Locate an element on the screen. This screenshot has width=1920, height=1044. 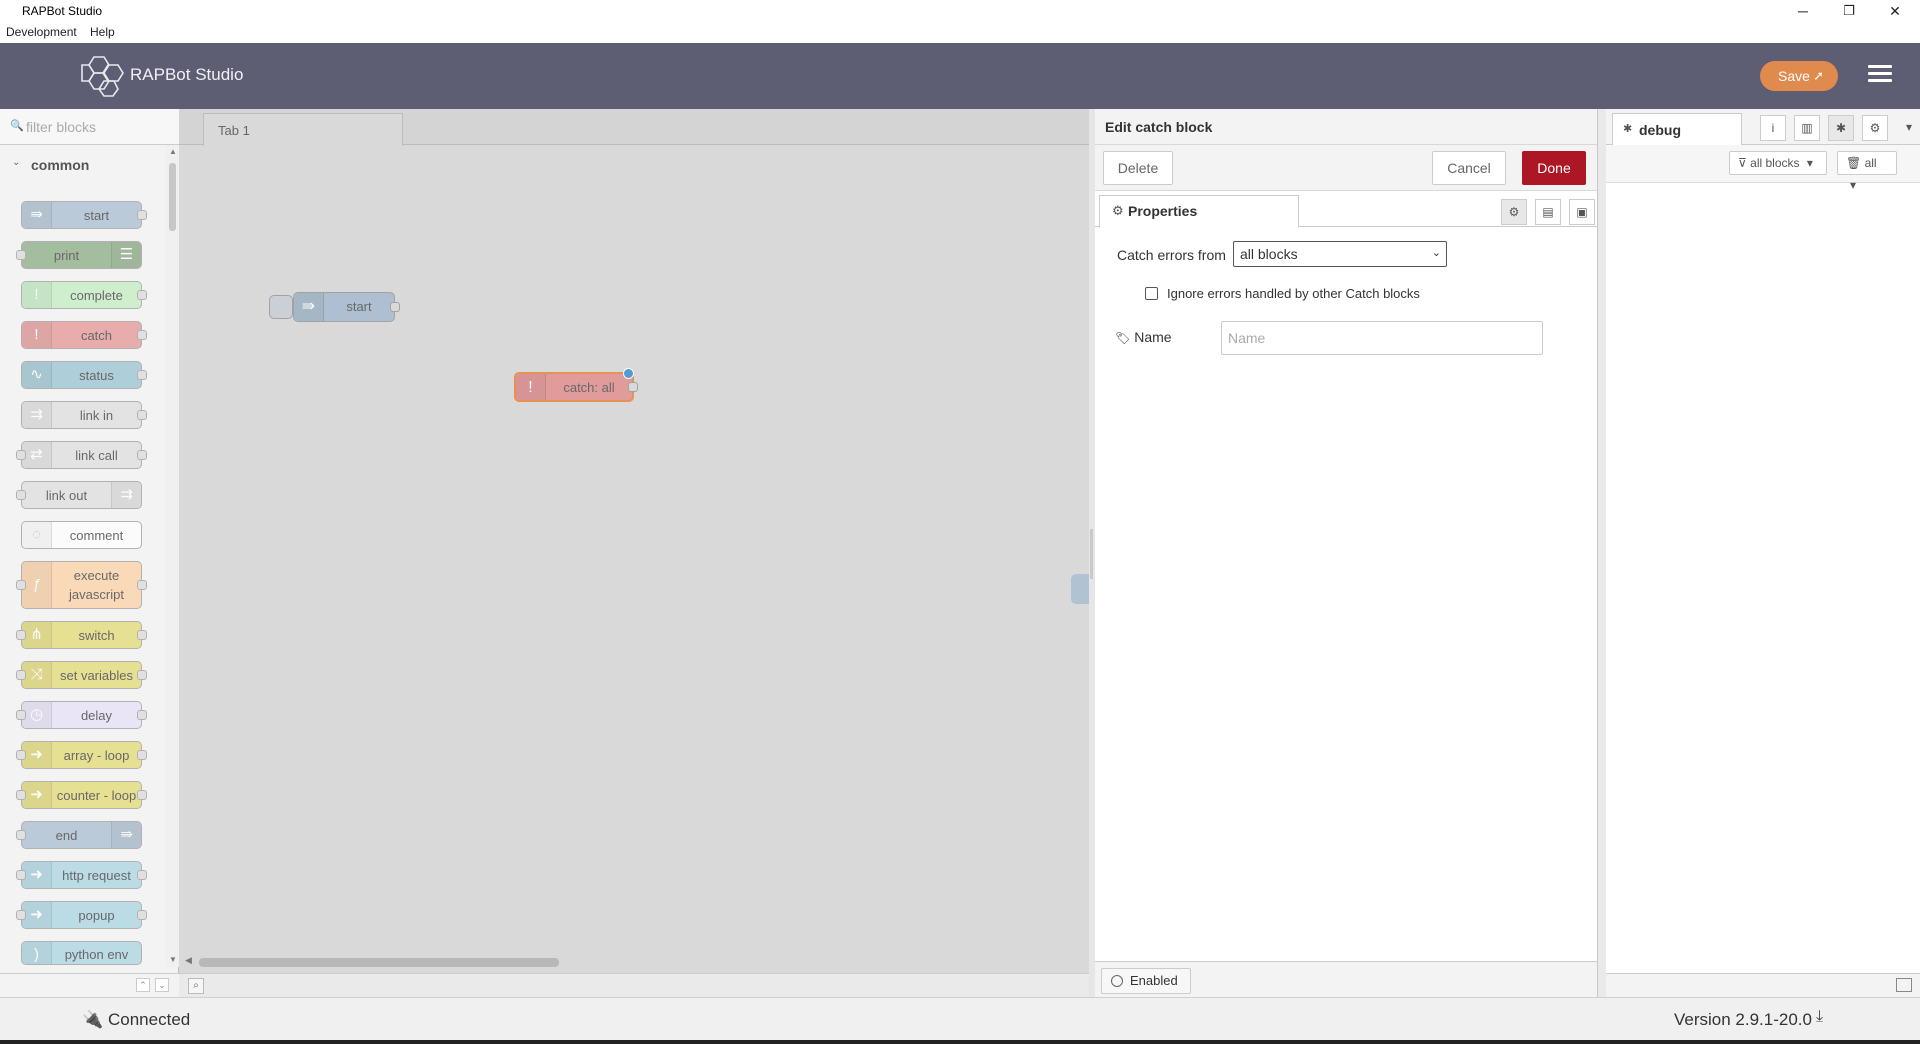
description-icon: ▤ is located at coordinates (1548, 212).